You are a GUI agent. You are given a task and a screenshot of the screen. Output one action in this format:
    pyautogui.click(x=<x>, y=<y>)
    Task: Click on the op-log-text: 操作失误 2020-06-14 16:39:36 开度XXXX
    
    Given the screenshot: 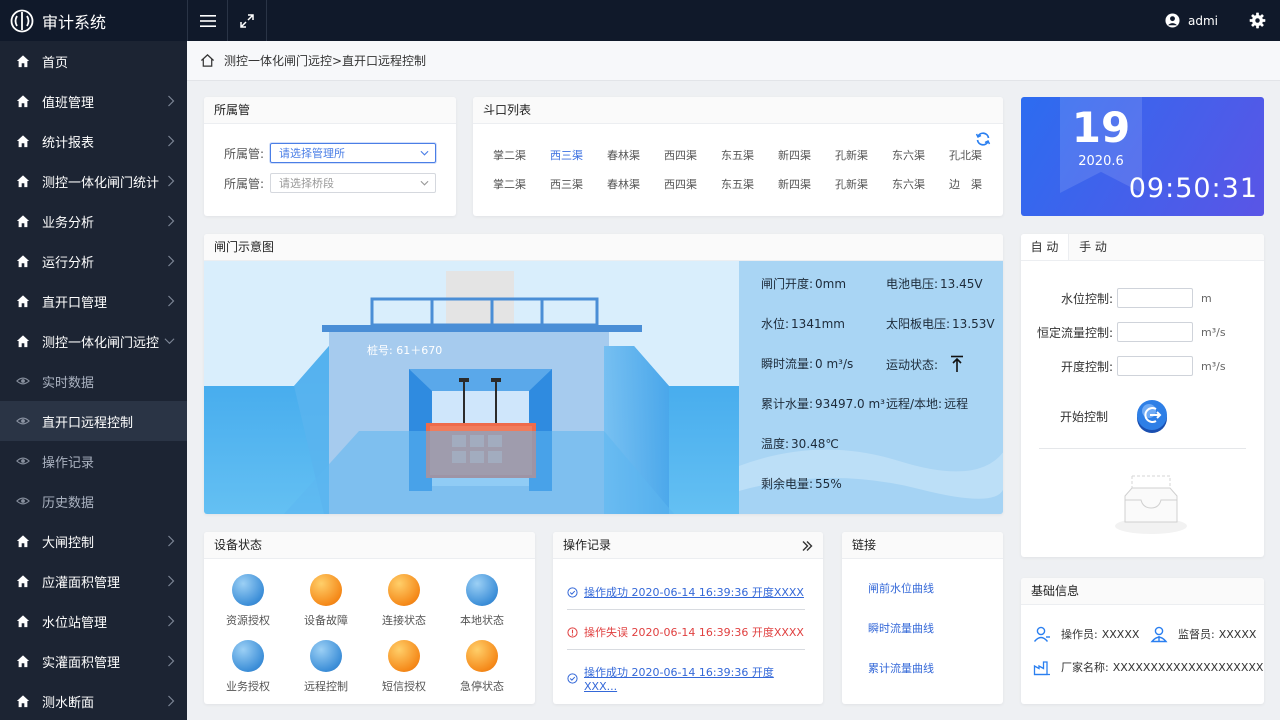 What is the action you would take?
    pyautogui.click(x=694, y=632)
    